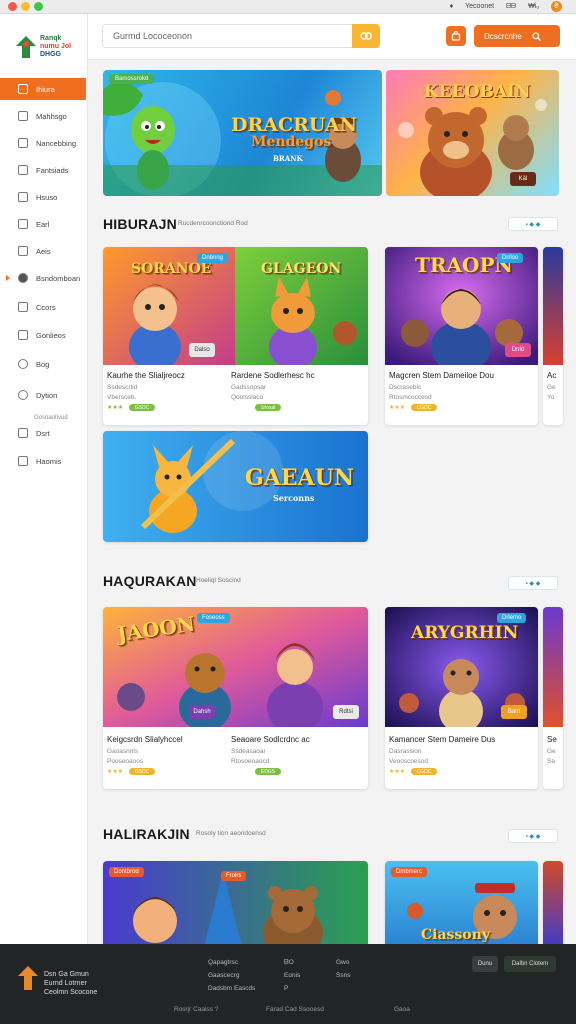 The width and height of the screenshot is (576, 1024). I want to click on logo-text: Ranqk numu Jol DHGG, so click(56, 46).